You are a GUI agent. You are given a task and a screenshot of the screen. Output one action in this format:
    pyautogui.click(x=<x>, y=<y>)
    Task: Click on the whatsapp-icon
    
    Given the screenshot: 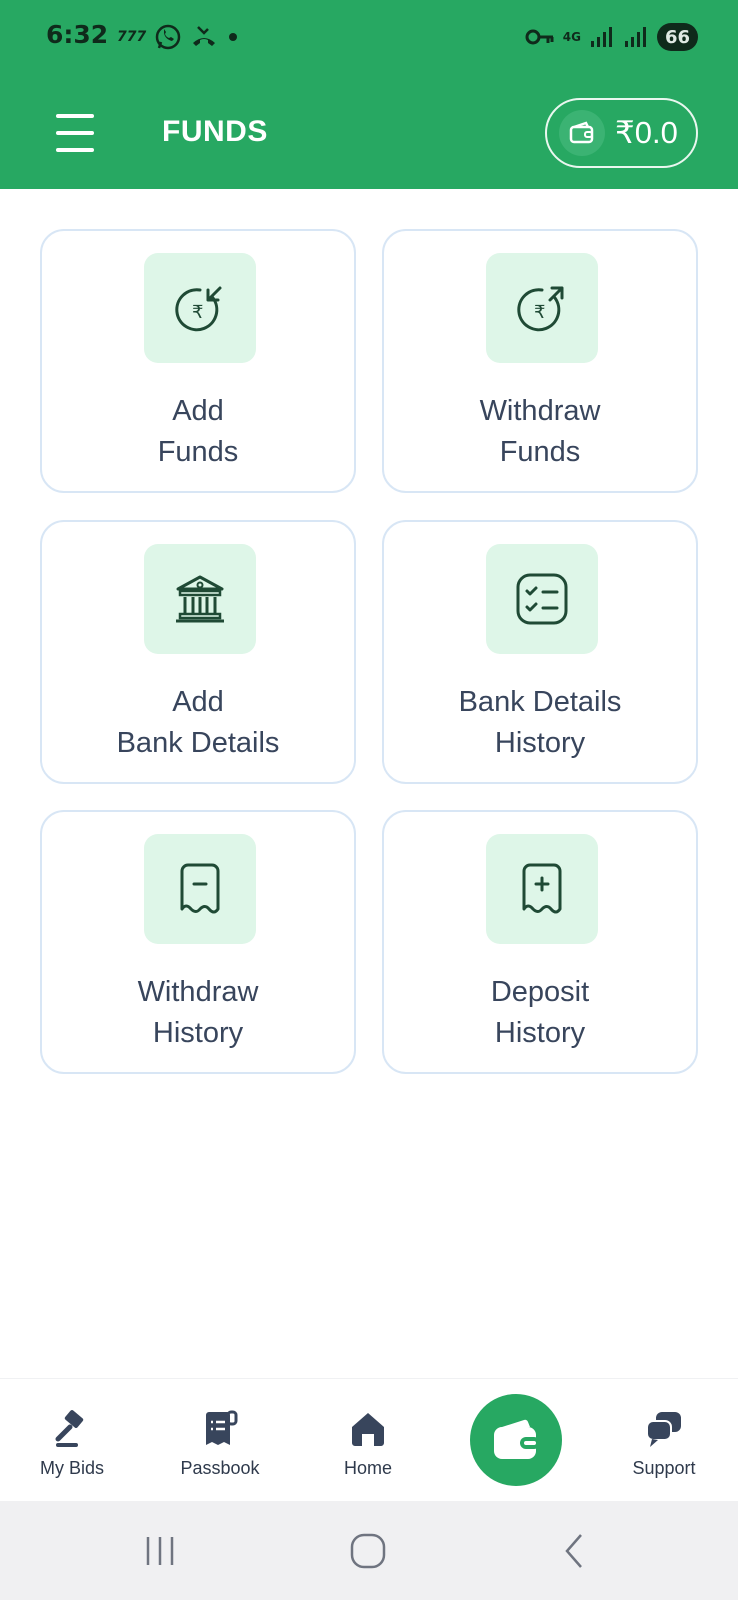 What is the action you would take?
    pyautogui.click(x=168, y=37)
    